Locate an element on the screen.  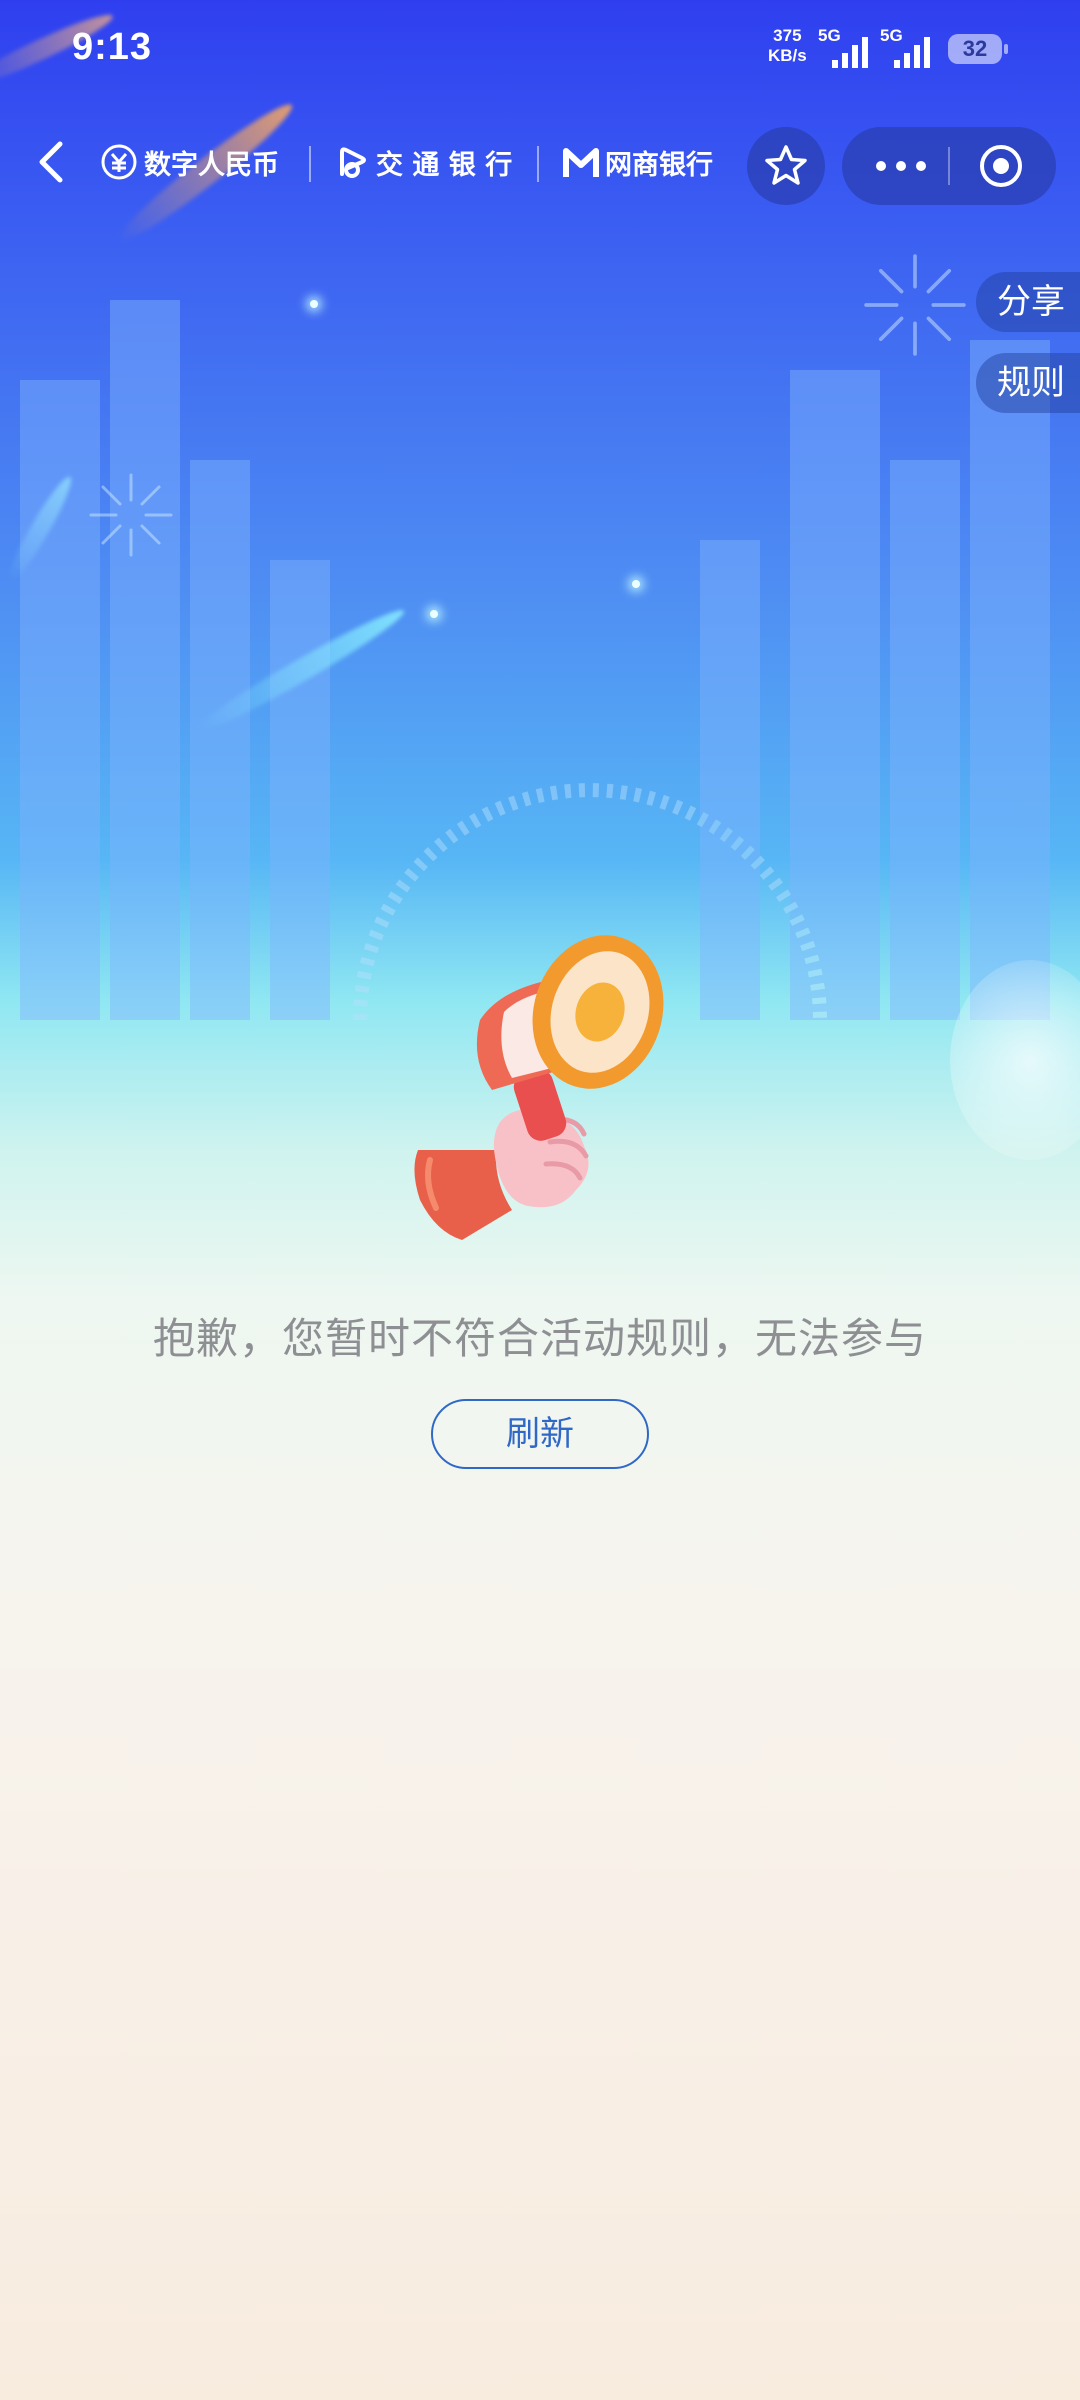
signal-2: 5G is located at coordinates (909, 47).